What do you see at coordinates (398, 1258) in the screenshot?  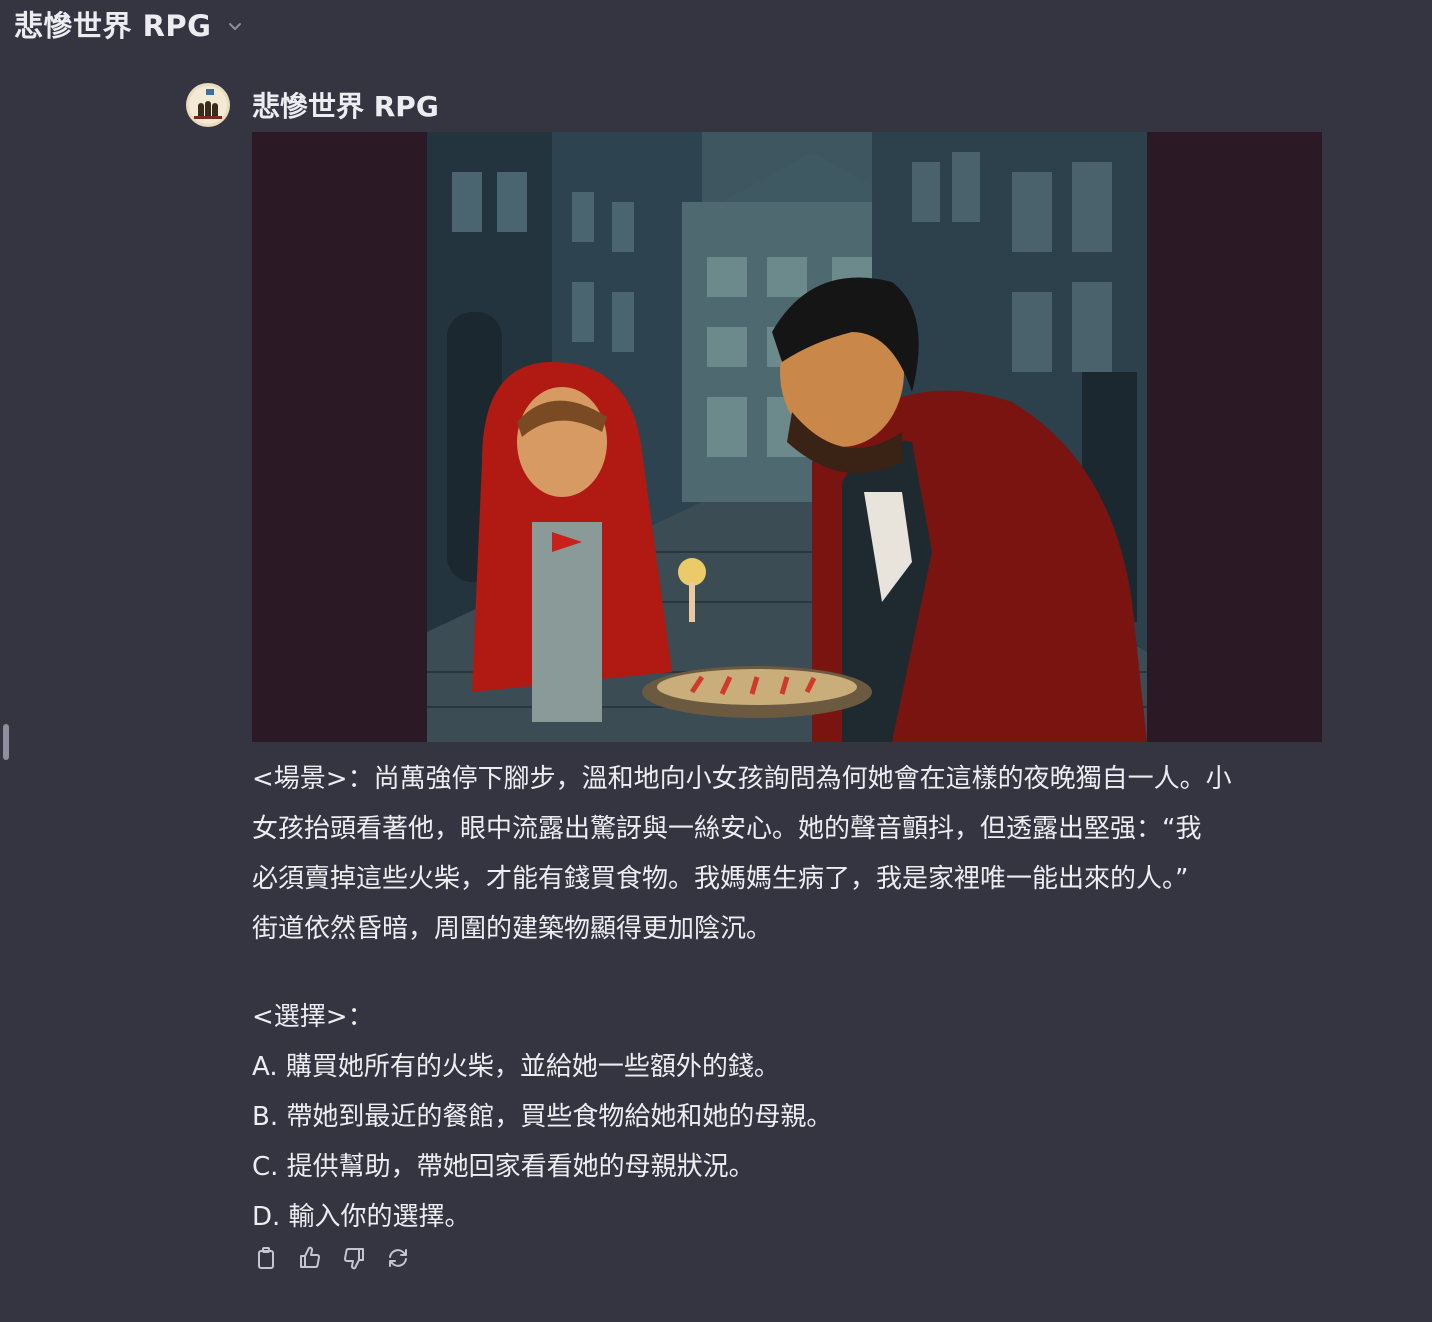 I see `regenerate-icon` at bounding box center [398, 1258].